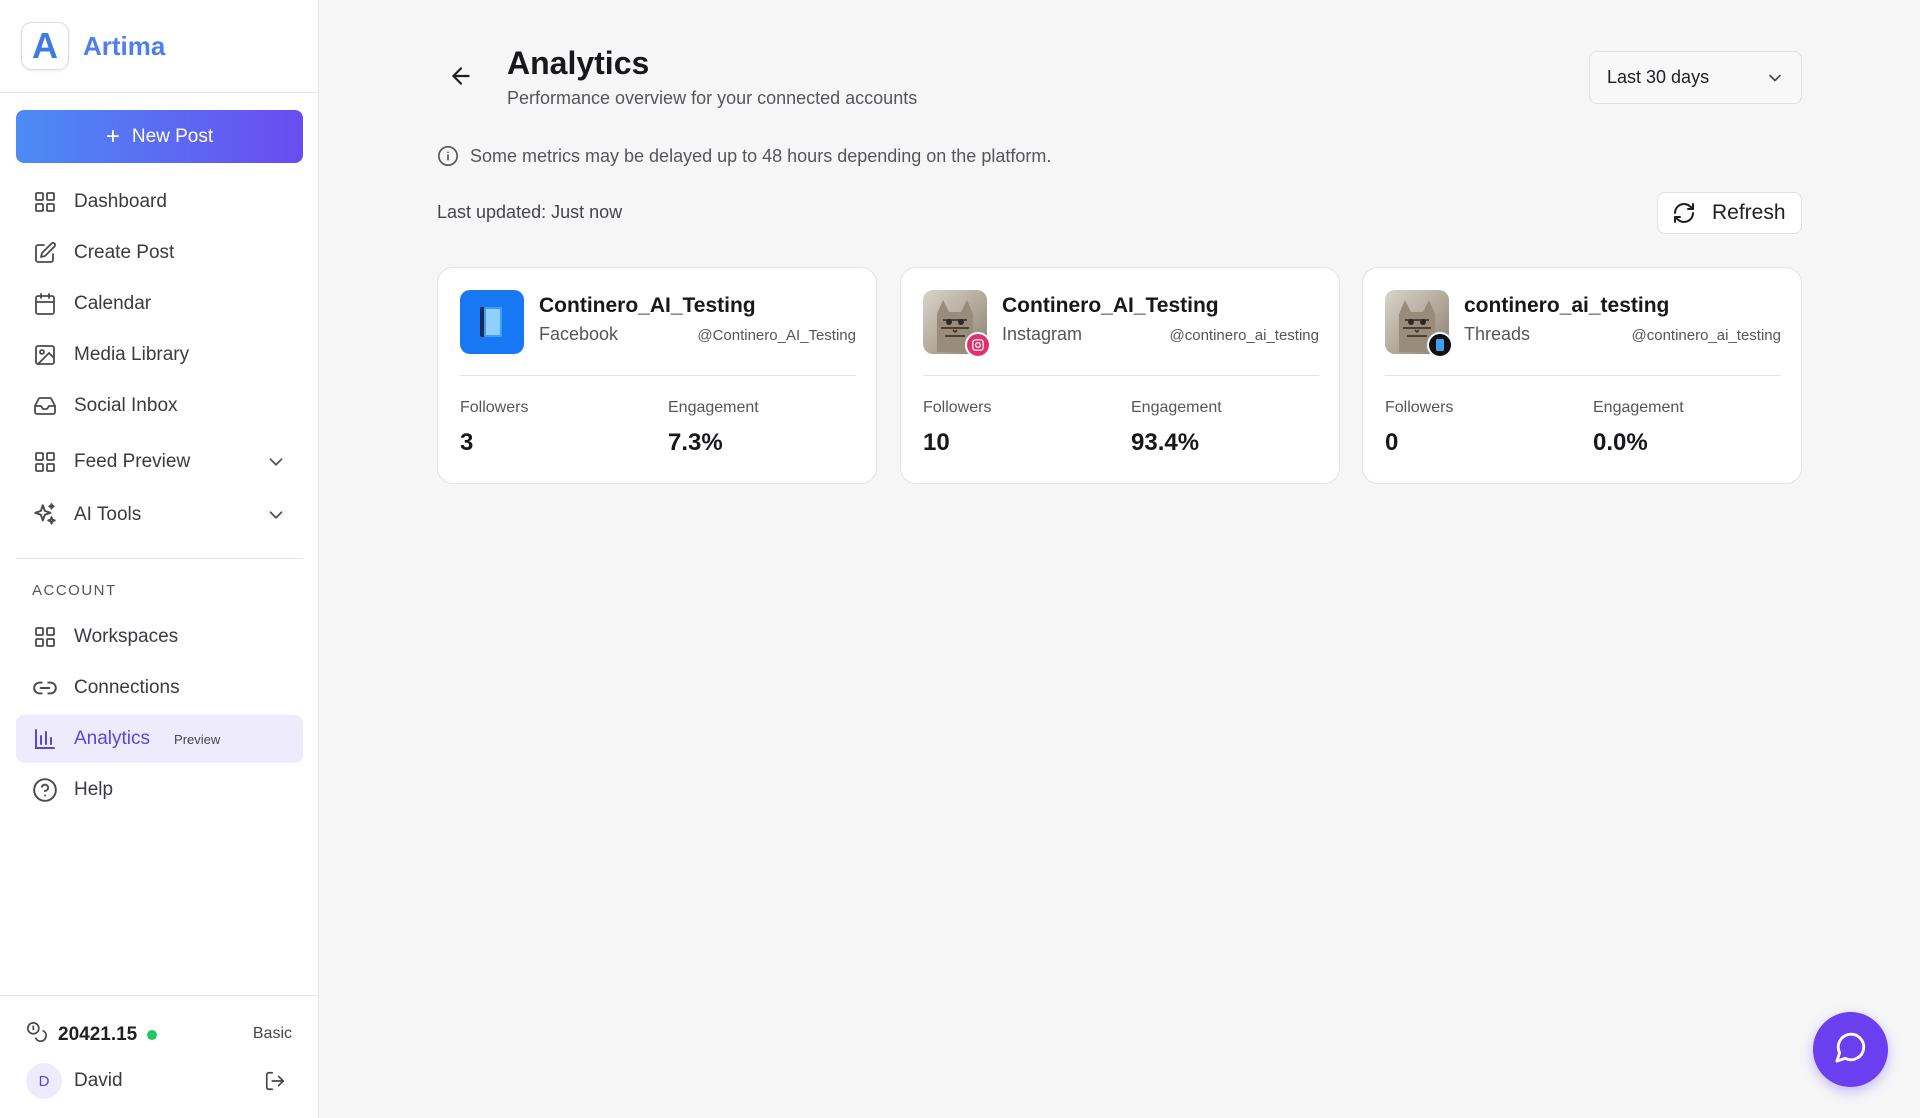 This screenshot has width=1920, height=1118. What do you see at coordinates (126, 636) in the screenshot?
I see `sidebar-item-label: Workspaces` at bounding box center [126, 636].